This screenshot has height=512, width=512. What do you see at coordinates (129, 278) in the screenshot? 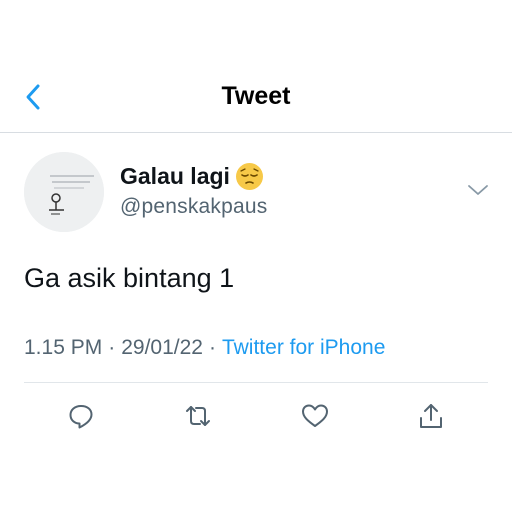
I see `tweet-text: Ga asik bintang 1` at bounding box center [129, 278].